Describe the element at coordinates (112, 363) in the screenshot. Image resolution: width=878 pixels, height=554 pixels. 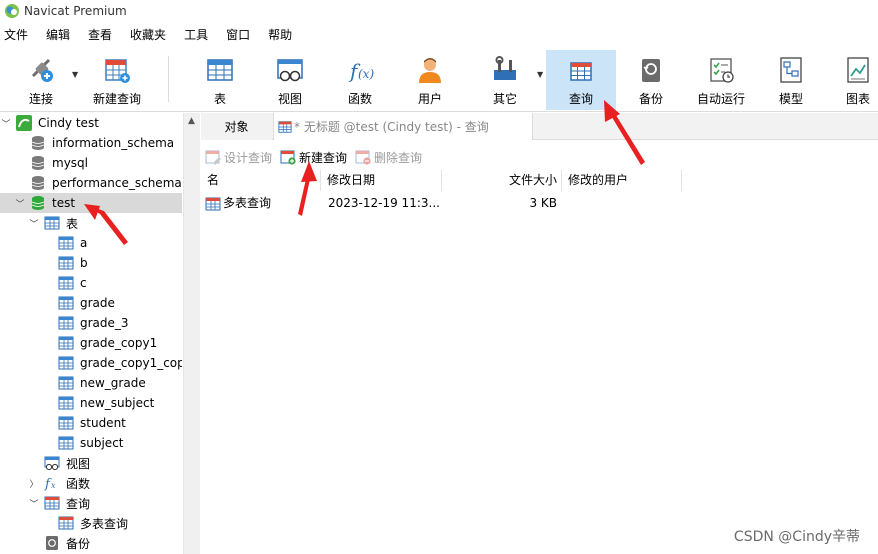
I see `tree-table-item: grade_copy1_cop` at that location.